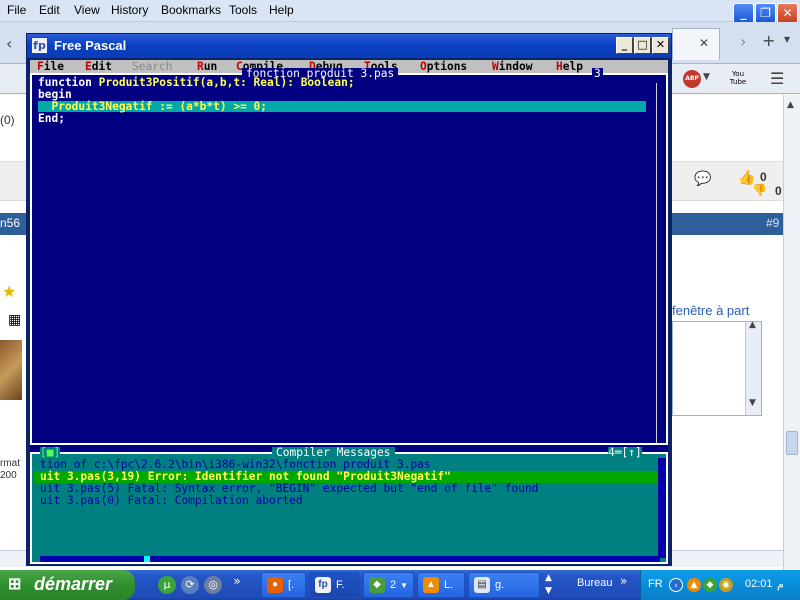 Image resolution: width=800 pixels, height=600 pixels. I want to click on tab-list-icon: ▾, so click(787, 39).